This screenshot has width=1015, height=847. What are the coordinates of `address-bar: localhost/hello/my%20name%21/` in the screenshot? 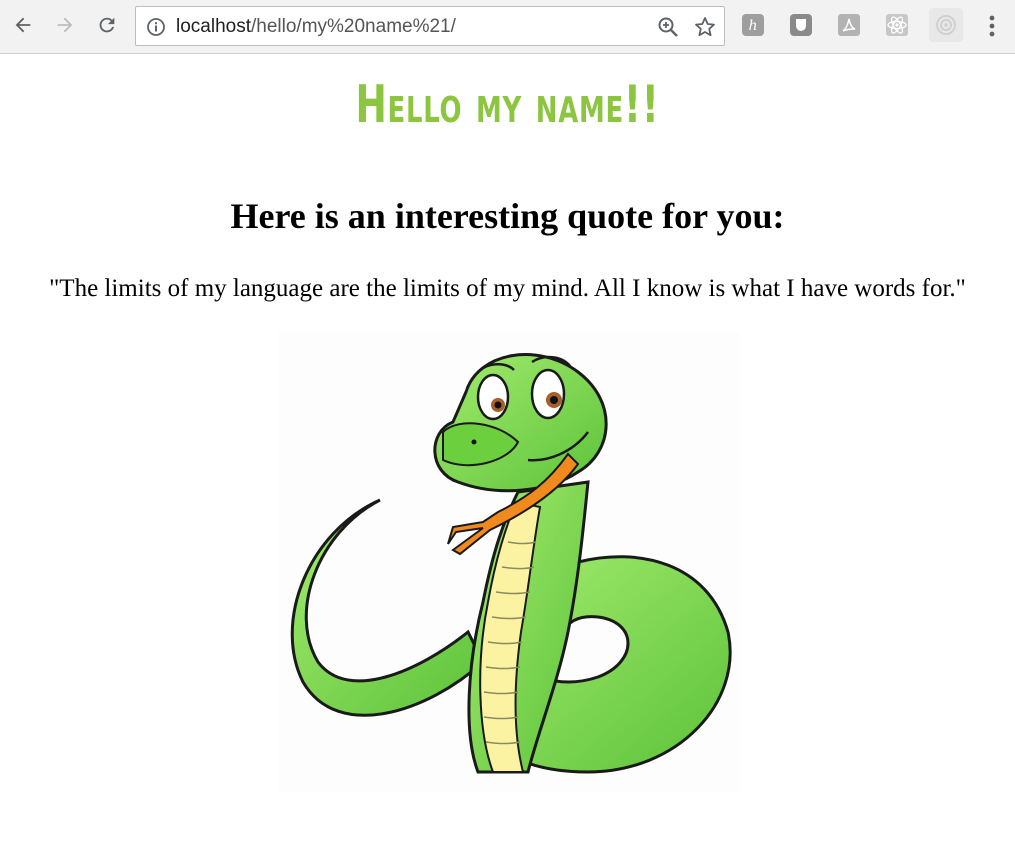 It's located at (430, 26).